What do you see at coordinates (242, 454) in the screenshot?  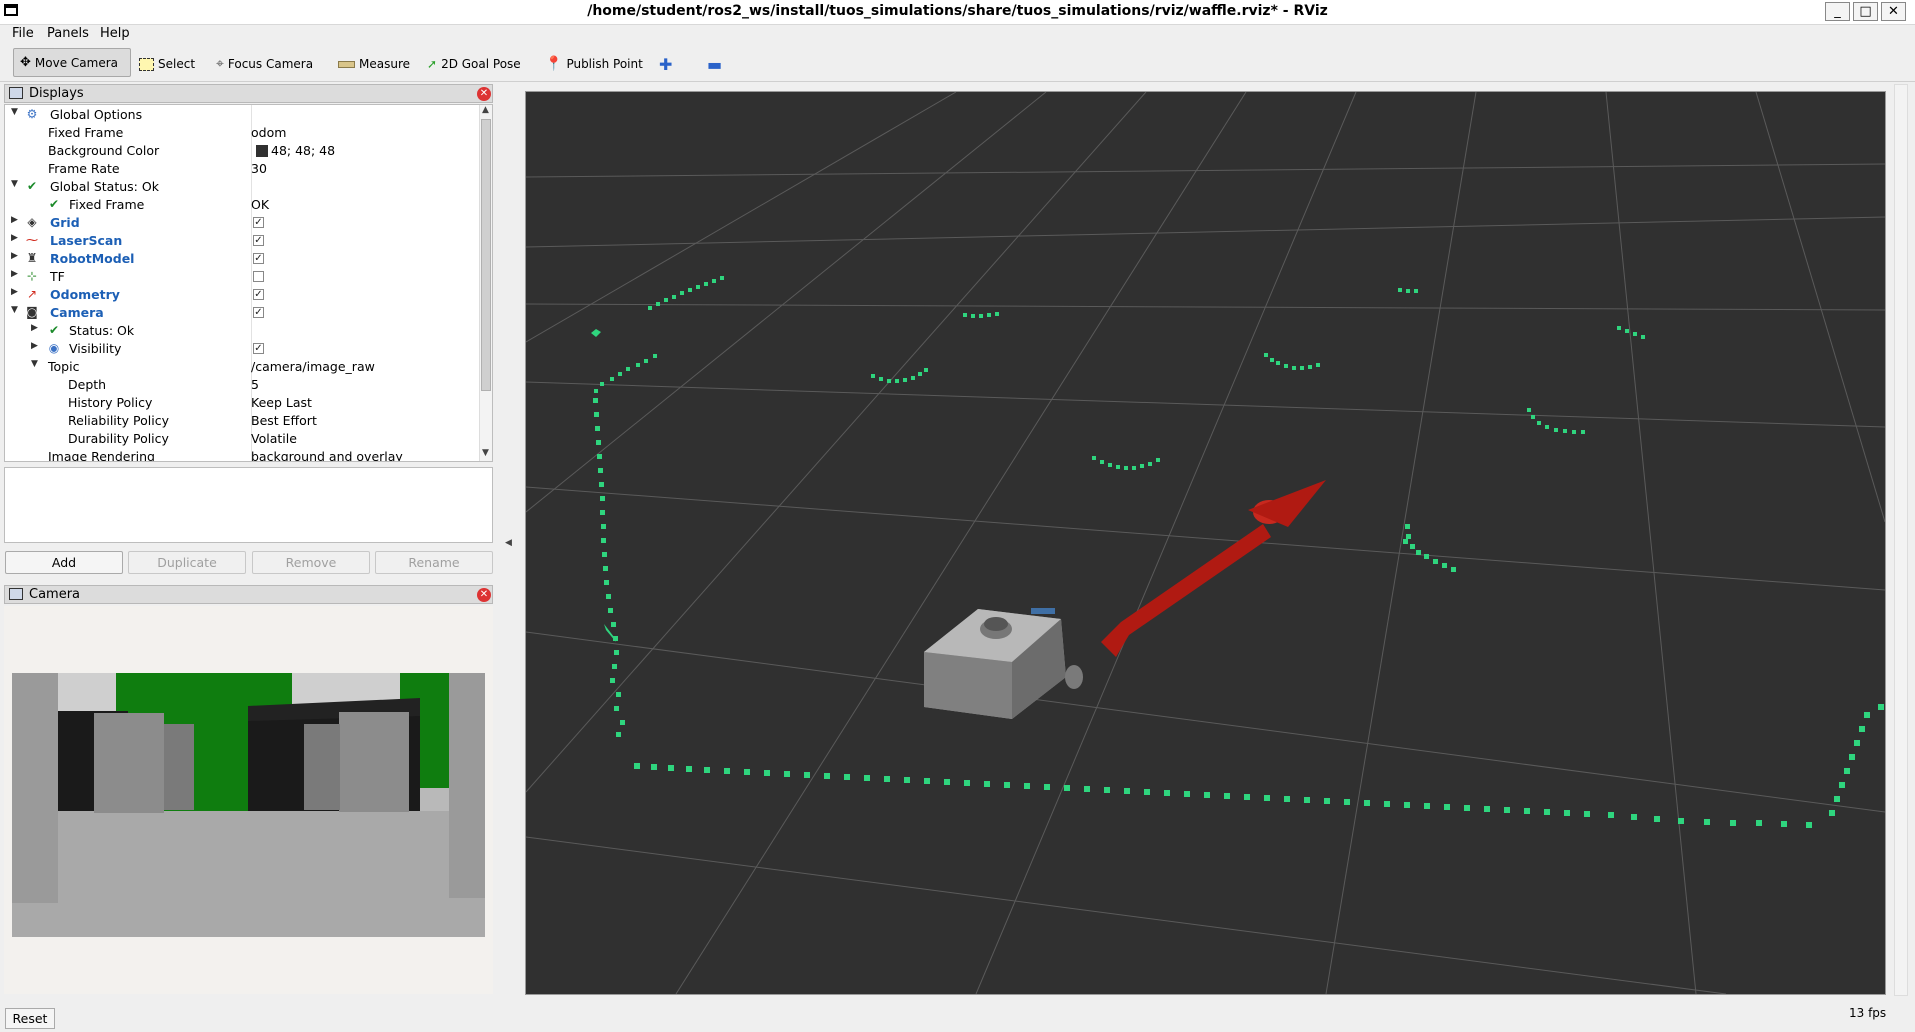 I see `tree-row-image-rendering: Image Rendering background and overlay` at bounding box center [242, 454].